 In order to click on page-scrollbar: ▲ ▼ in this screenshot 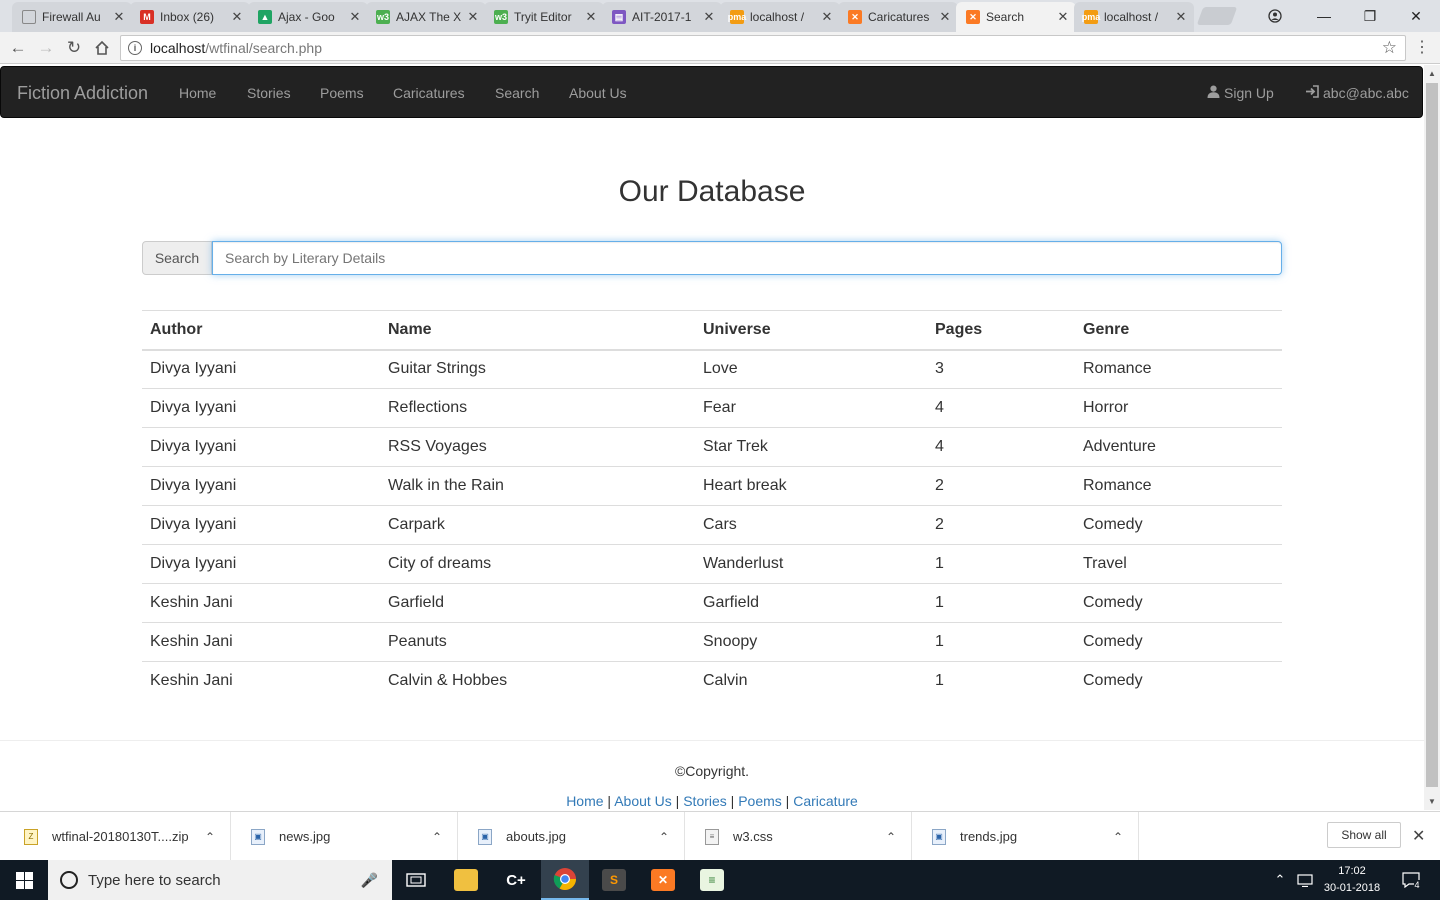, I will do `click(1432, 437)`.